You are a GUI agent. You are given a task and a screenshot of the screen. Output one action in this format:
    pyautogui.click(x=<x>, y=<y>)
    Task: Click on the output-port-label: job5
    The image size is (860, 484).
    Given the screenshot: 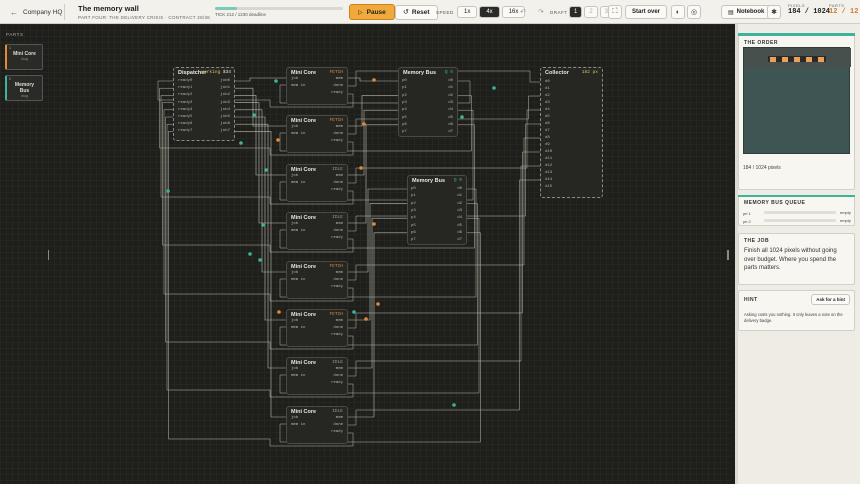 What is the action you would take?
    pyautogui.click(x=225, y=117)
    